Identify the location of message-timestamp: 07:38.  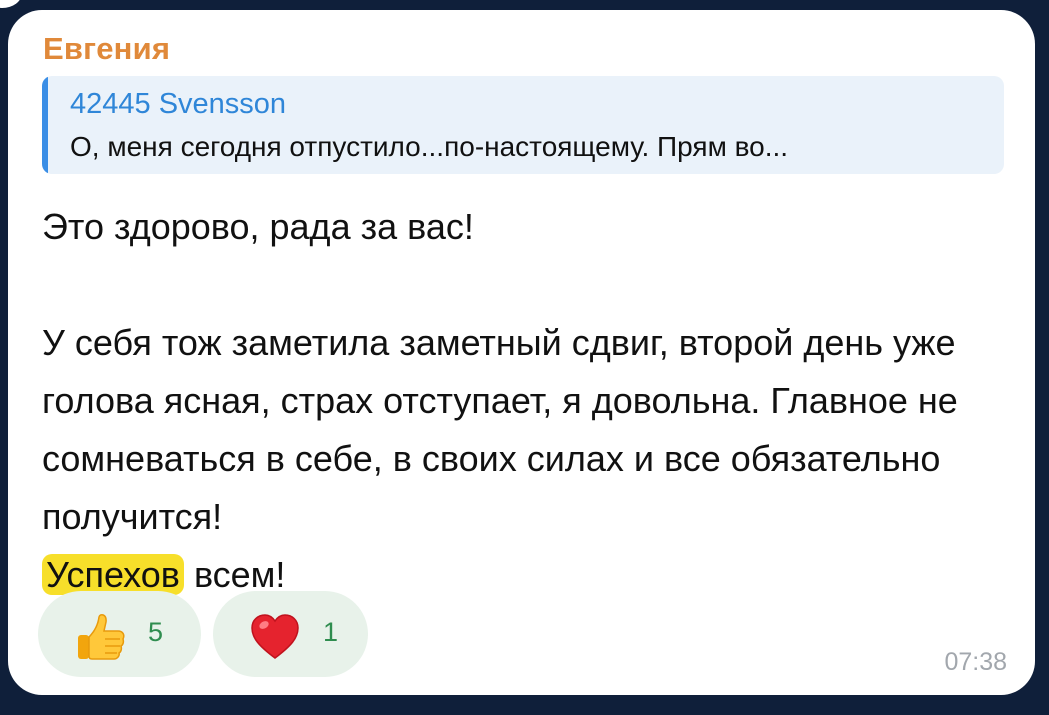
(975, 662).